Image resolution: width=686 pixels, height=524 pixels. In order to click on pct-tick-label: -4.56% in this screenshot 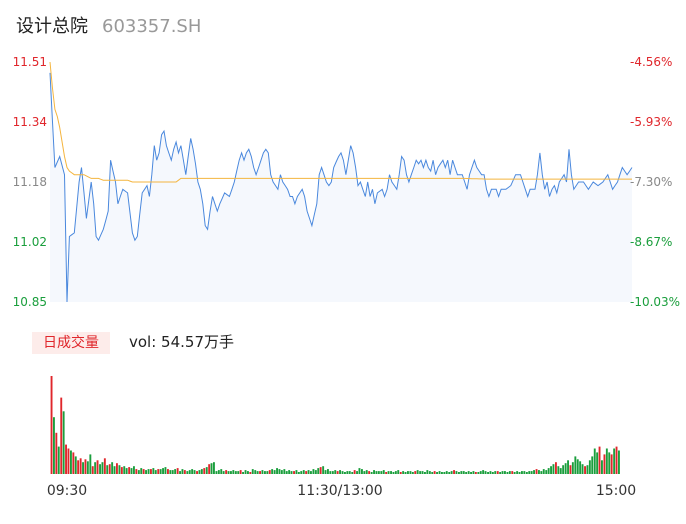, I will do `click(651, 62)`.